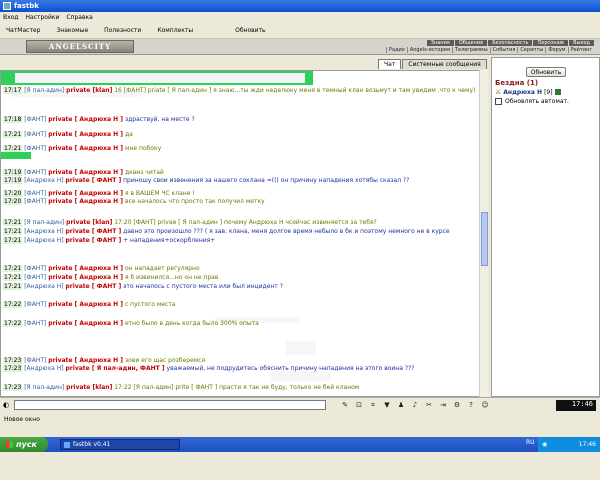 This screenshot has width=600, height=480. Describe the element at coordinates (498, 101) in the screenshot. I see `auto-refresh-checkbox` at that location.